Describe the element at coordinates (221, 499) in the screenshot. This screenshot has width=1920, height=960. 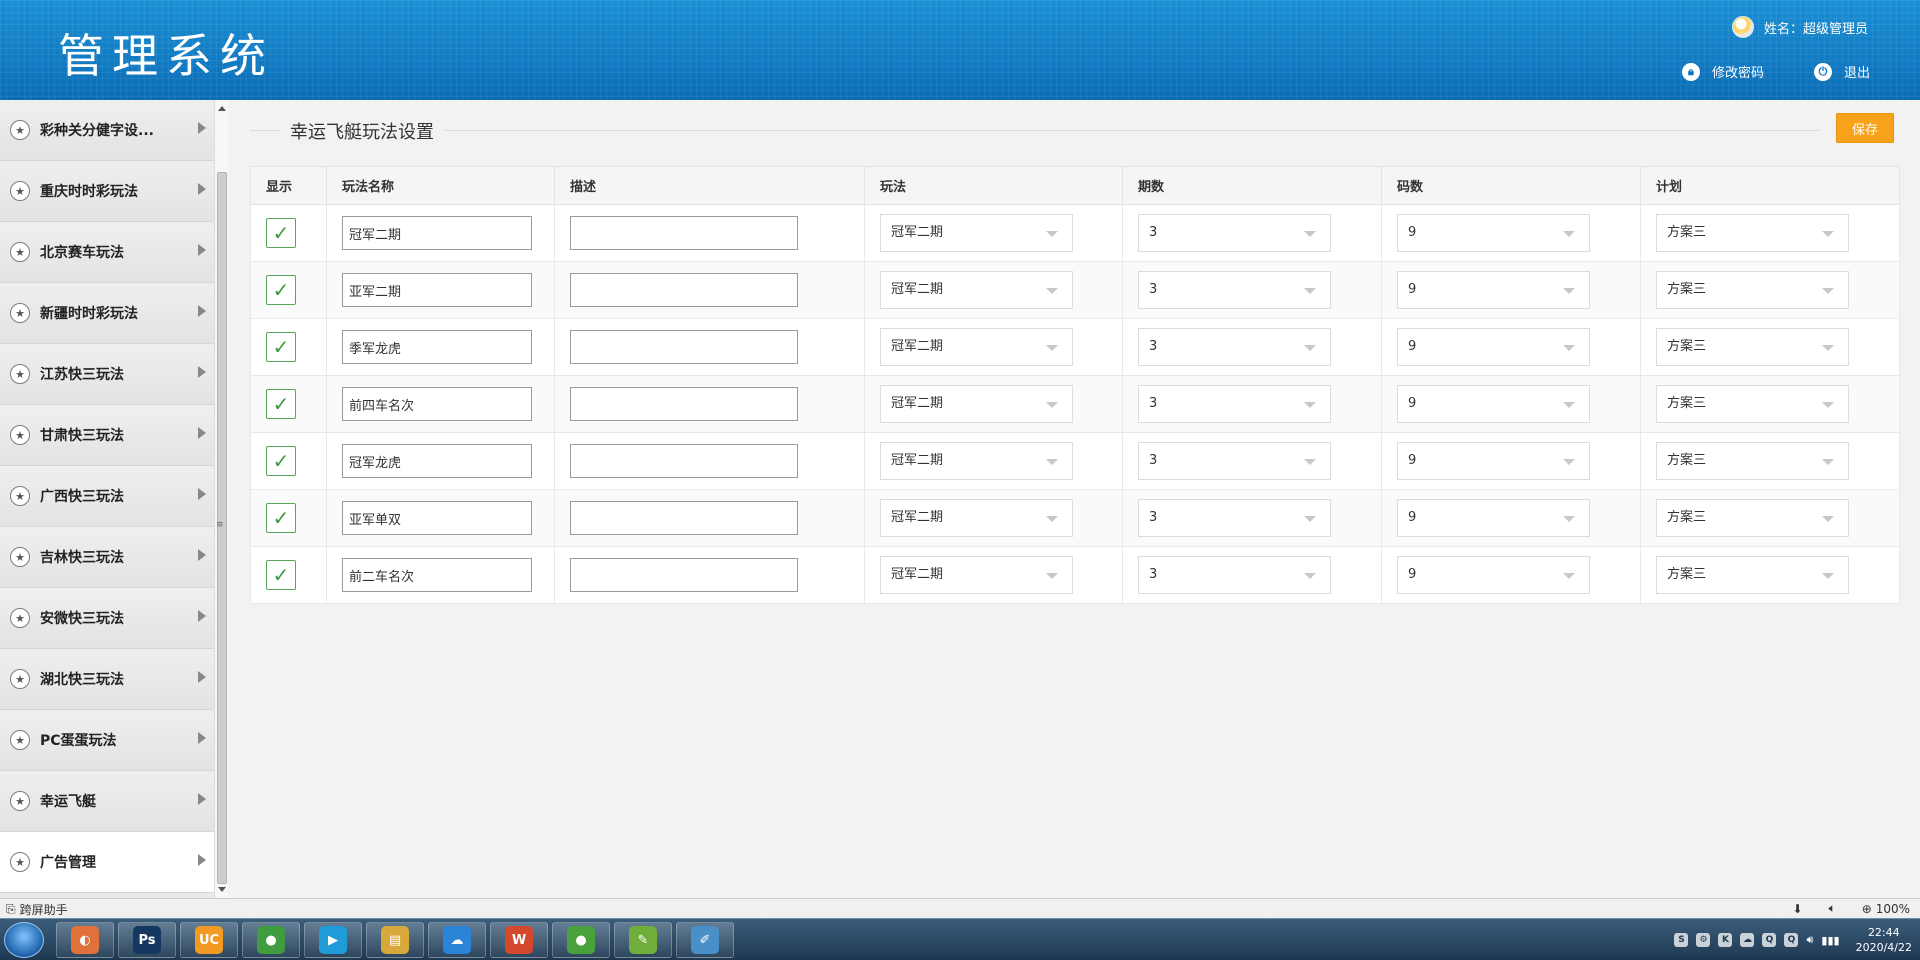
I see `sidebar-scrollbar: ≡` at that location.